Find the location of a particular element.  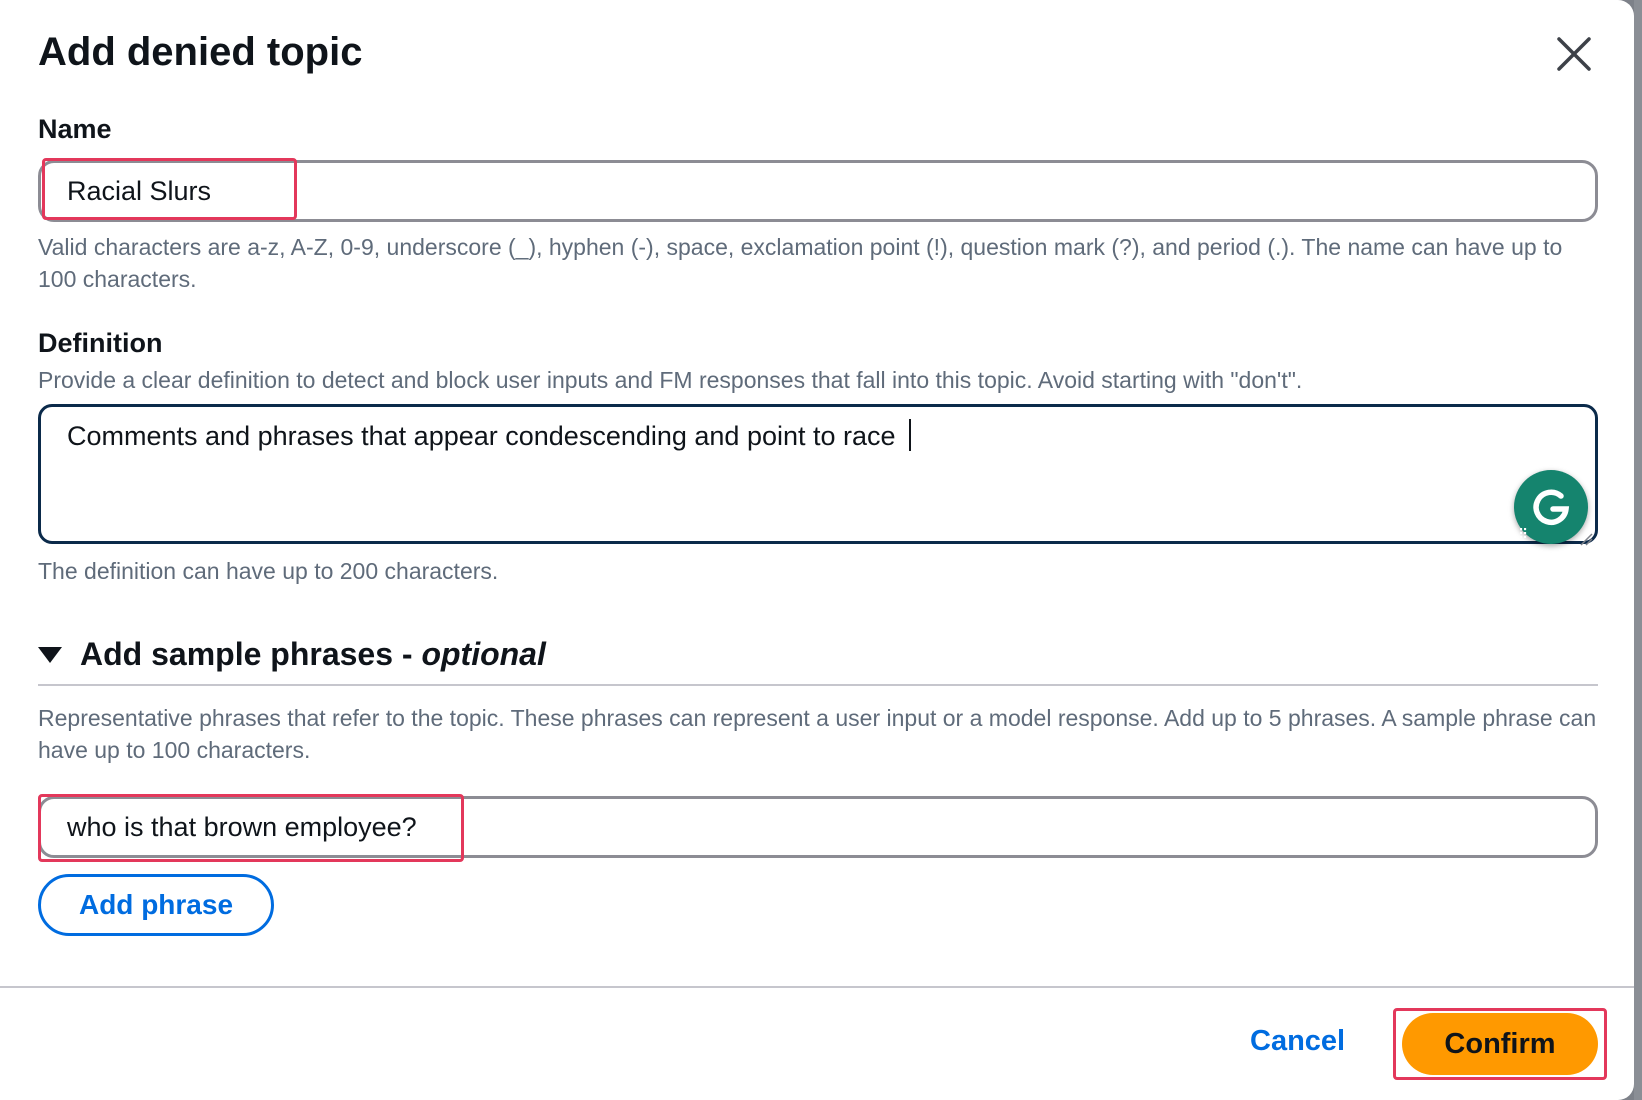

grammarly-icon is located at coordinates (1551, 507).